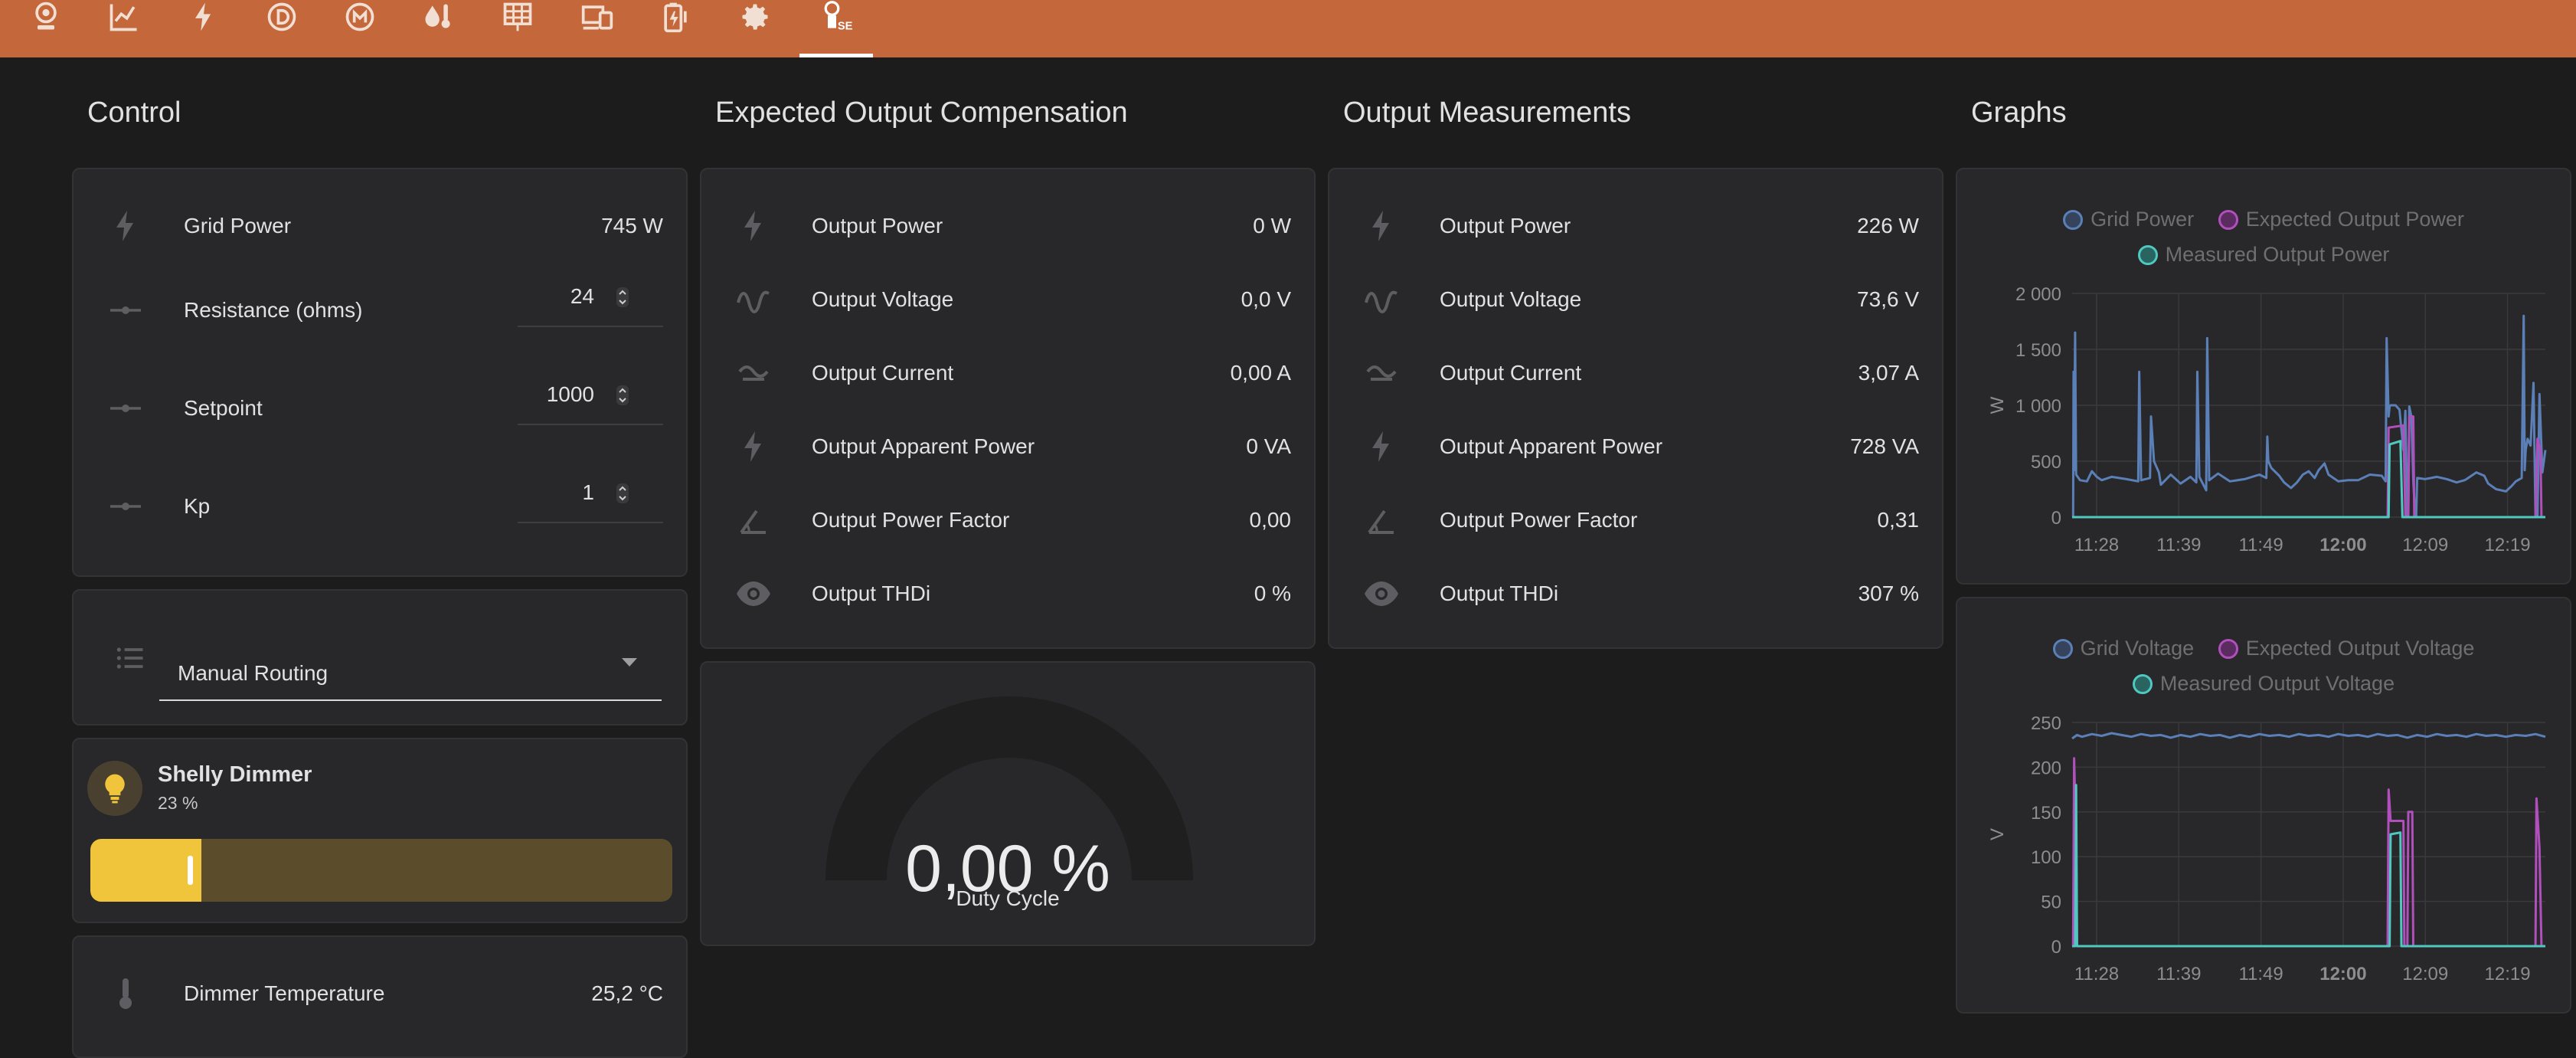  What do you see at coordinates (836, 28) in the screenshot?
I see `tab-sea: SEA` at bounding box center [836, 28].